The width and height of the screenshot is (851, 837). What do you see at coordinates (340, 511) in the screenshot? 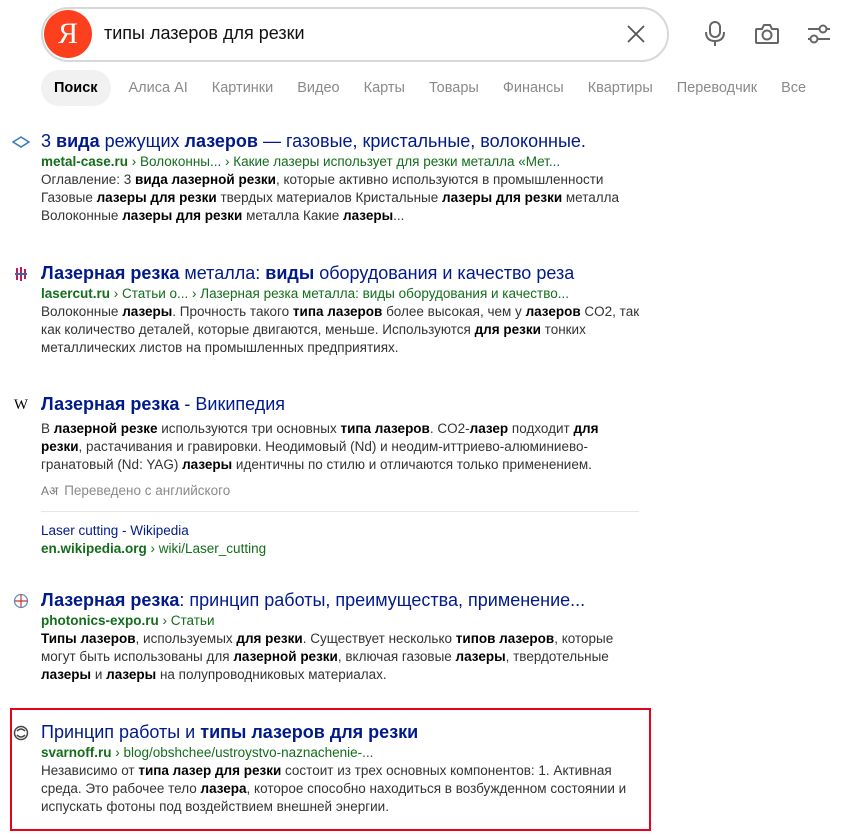
I see `divider` at bounding box center [340, 511].